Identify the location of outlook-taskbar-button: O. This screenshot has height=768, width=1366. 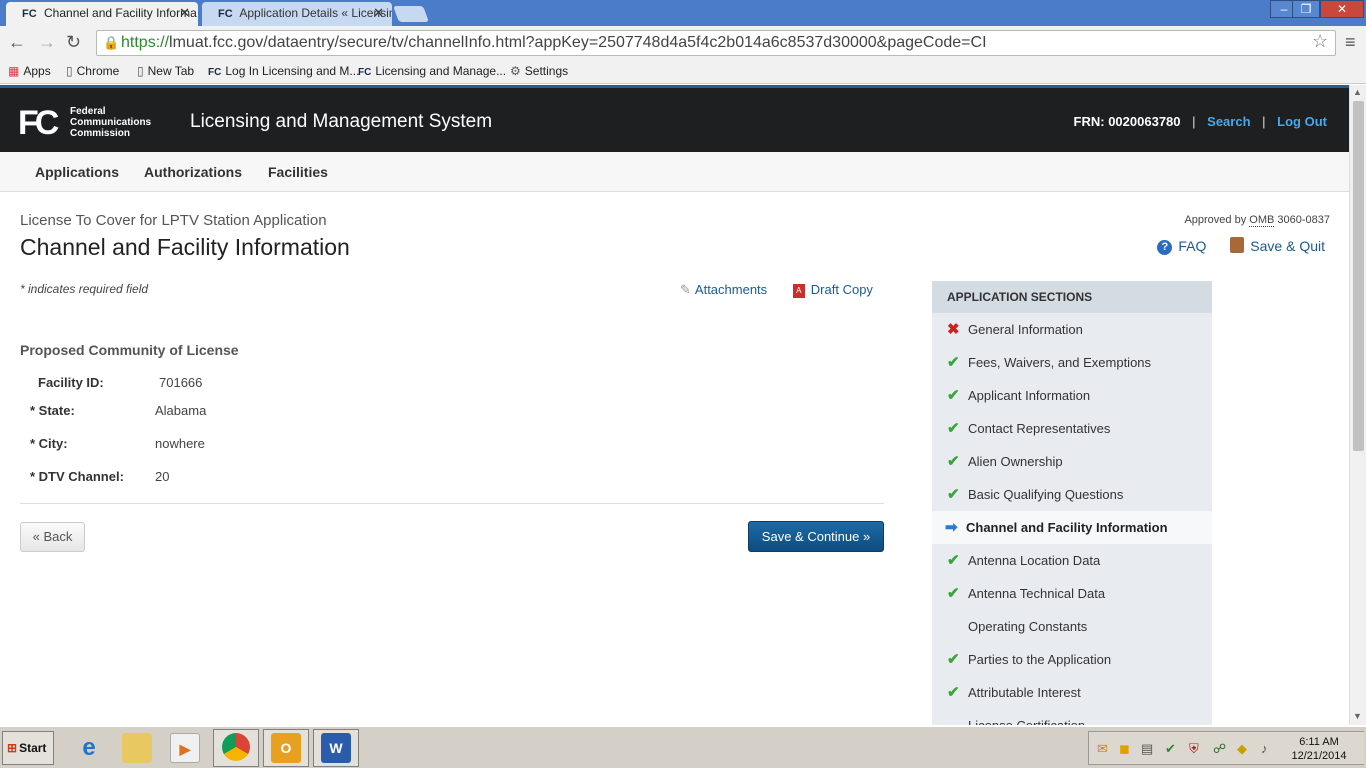
(286, 748).